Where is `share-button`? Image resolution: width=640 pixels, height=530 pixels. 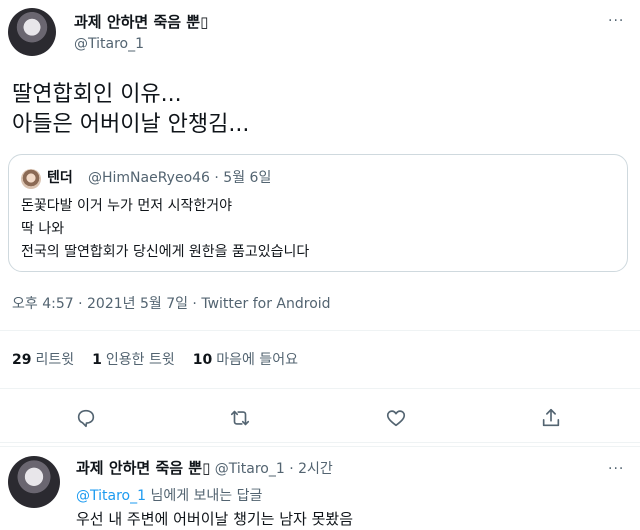 share-button is located at coordinates (551, 418).